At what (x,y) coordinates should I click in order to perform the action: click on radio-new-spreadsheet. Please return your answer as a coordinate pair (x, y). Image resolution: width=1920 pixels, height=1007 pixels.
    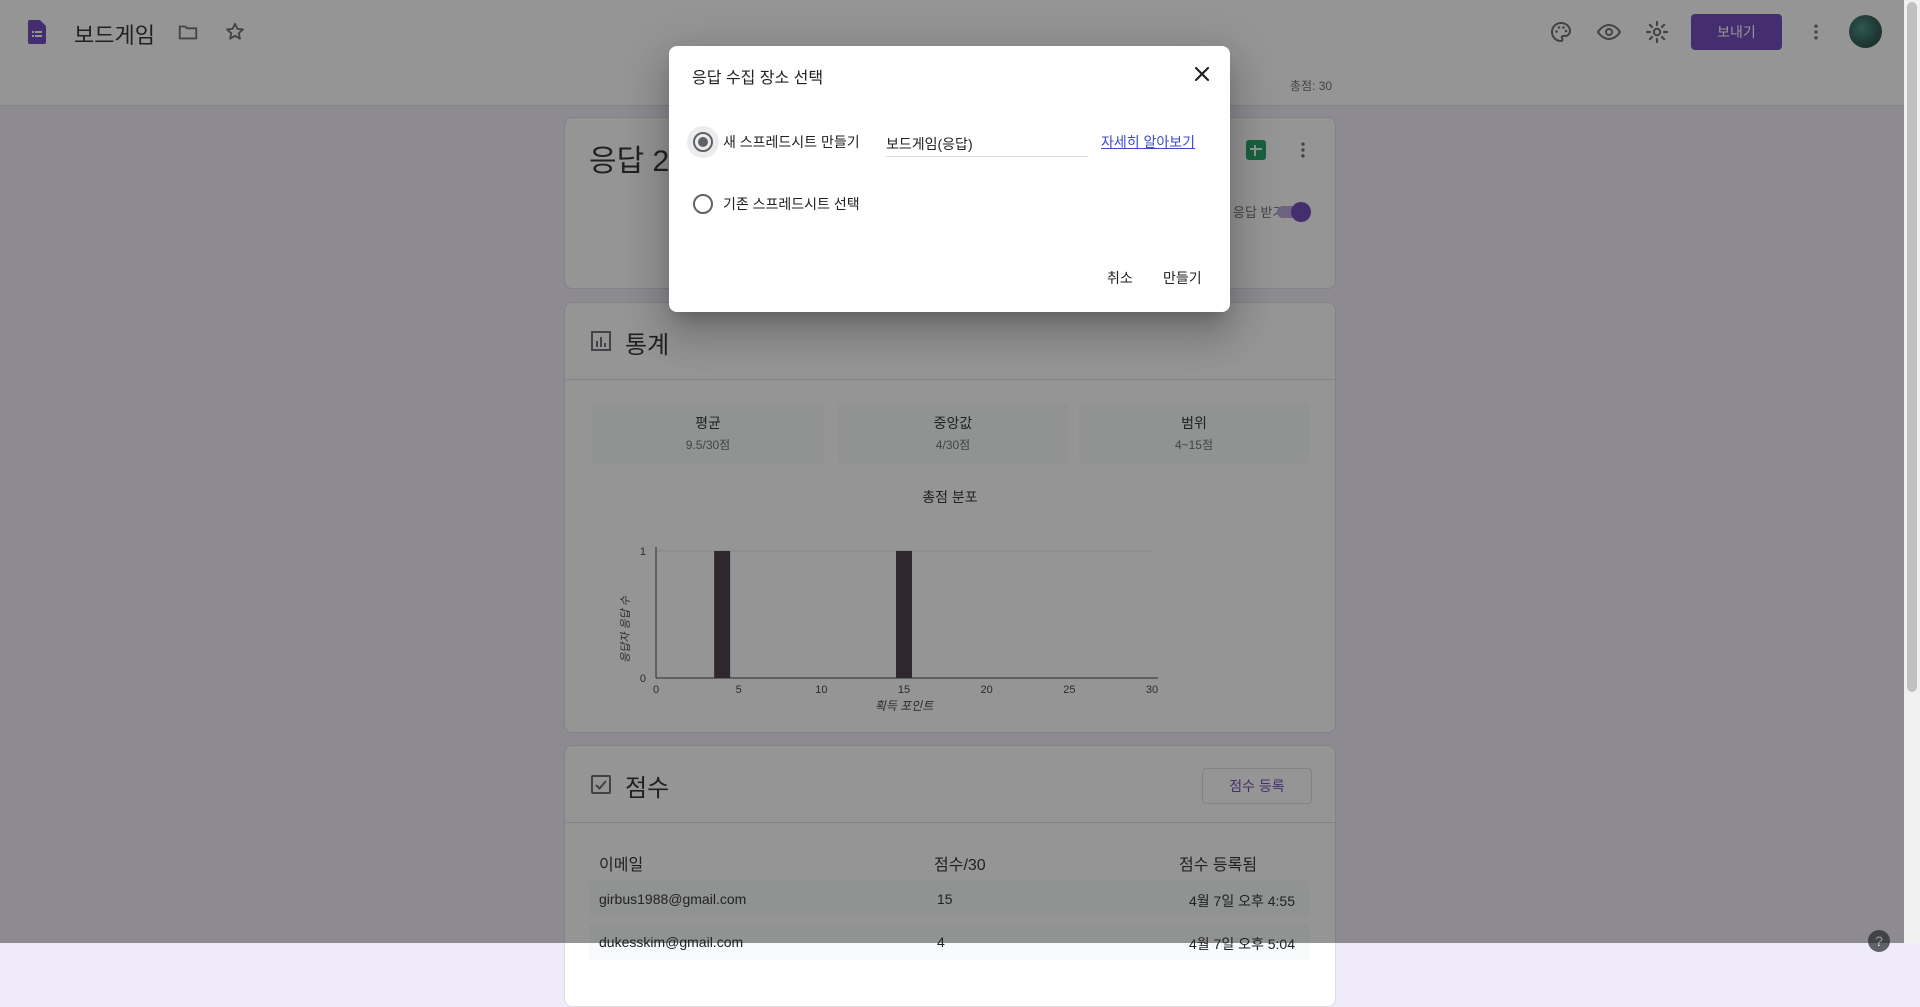
    Looking at the image, I should click on (703, 142).